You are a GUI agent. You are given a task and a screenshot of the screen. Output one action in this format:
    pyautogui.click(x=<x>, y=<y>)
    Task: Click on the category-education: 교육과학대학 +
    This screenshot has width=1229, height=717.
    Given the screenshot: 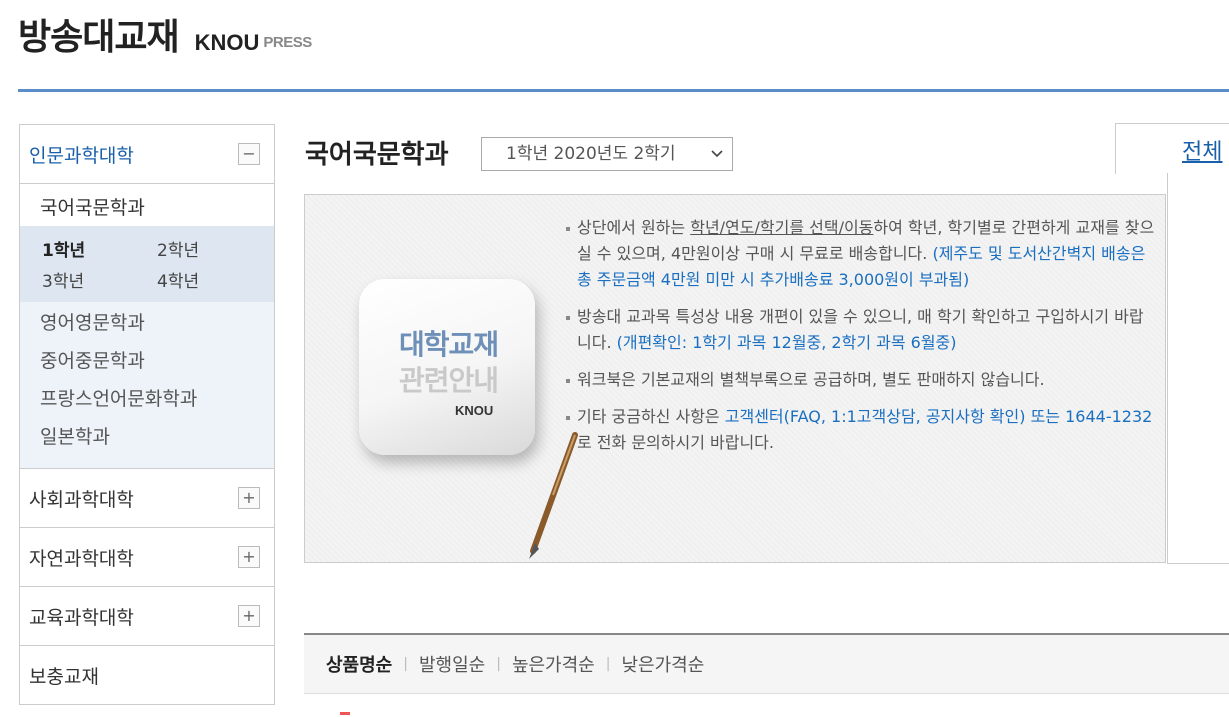 What is the action you would take?
    pyautogui.click(x=147, y=616)
    